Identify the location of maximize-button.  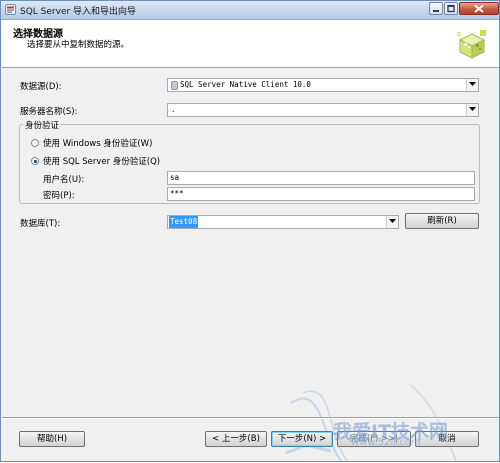
(451, 8).